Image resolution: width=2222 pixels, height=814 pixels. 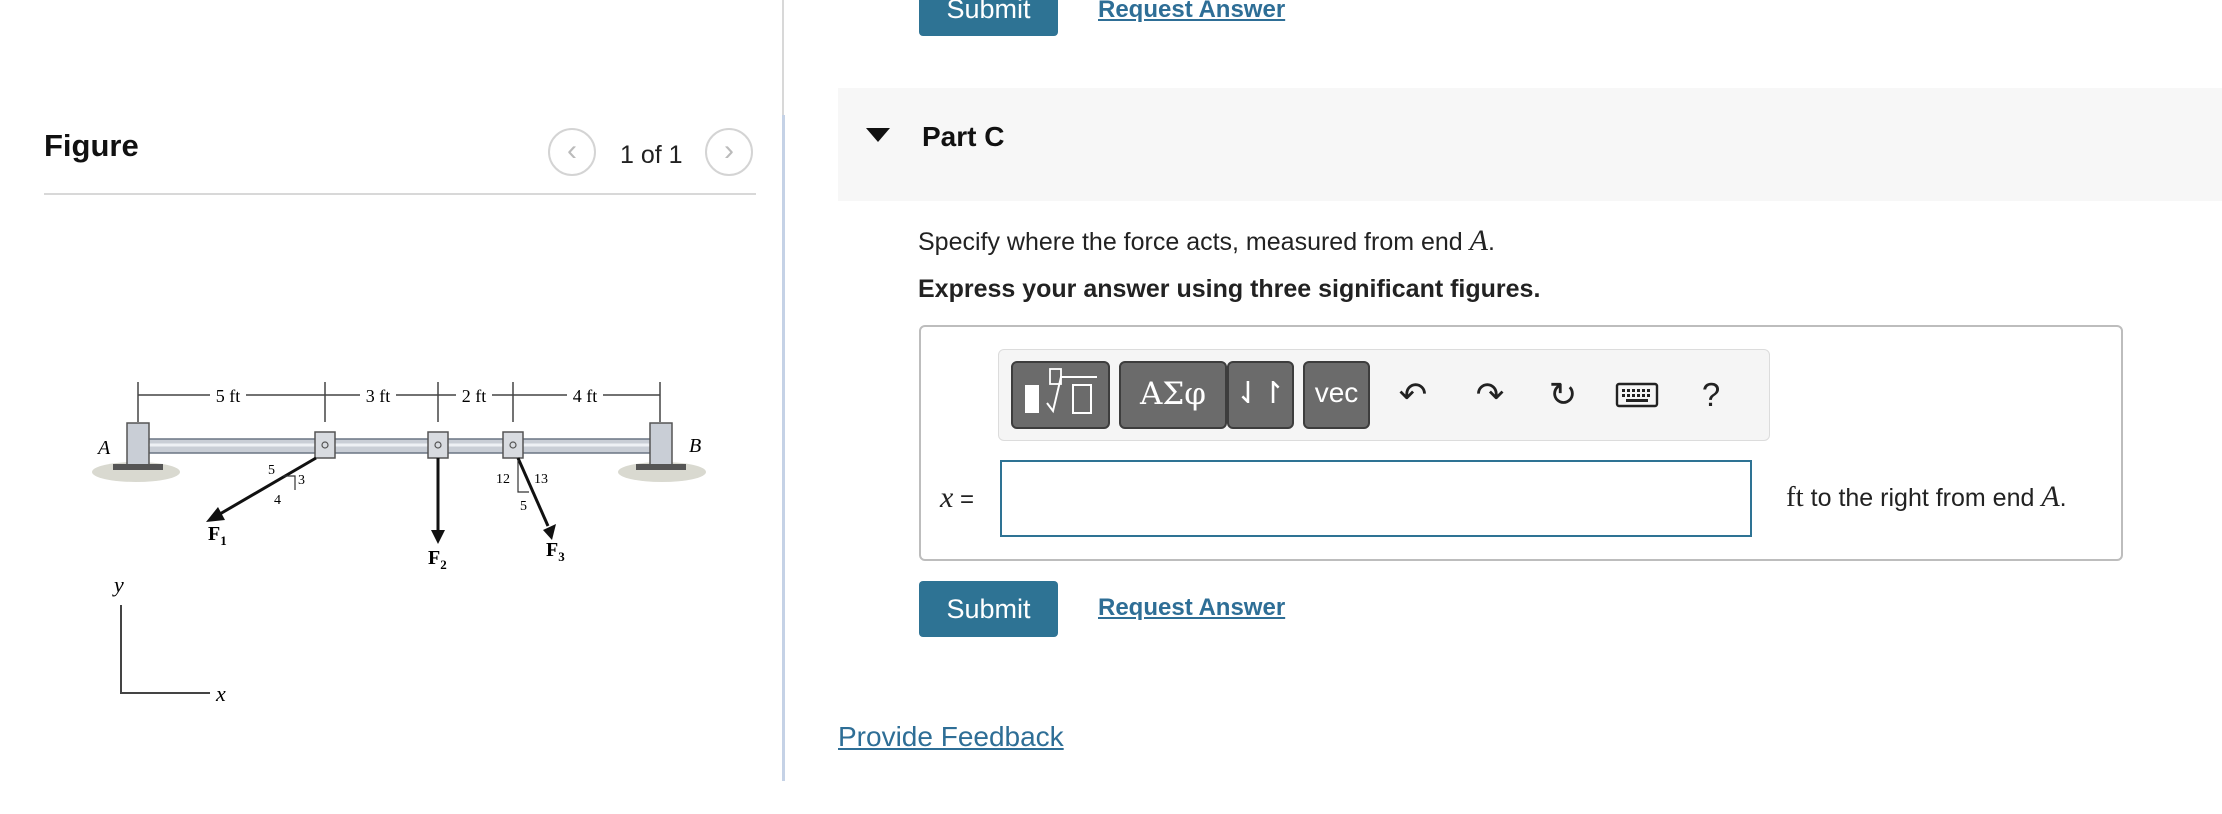 I want to click on f3-slope-label: 5, so click(x=523, y=506).